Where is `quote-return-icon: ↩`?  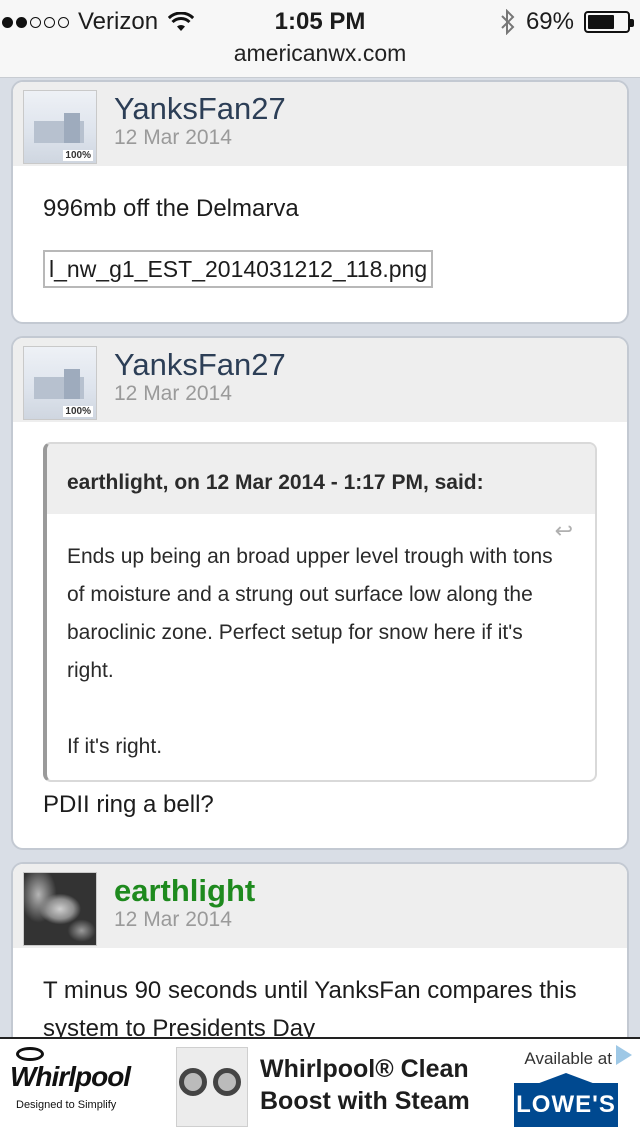
quote-return-icon: ↩ is located at coordinates (564, 531).